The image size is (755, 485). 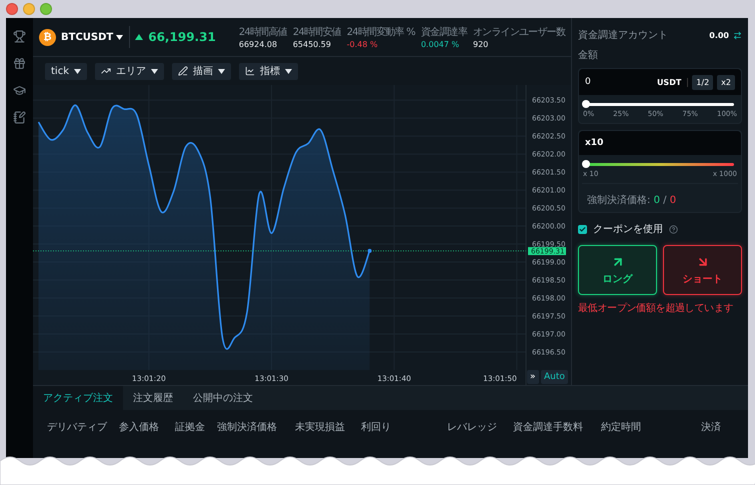 I want to click on currency-unit: USDT, so click(x=672, y=82).